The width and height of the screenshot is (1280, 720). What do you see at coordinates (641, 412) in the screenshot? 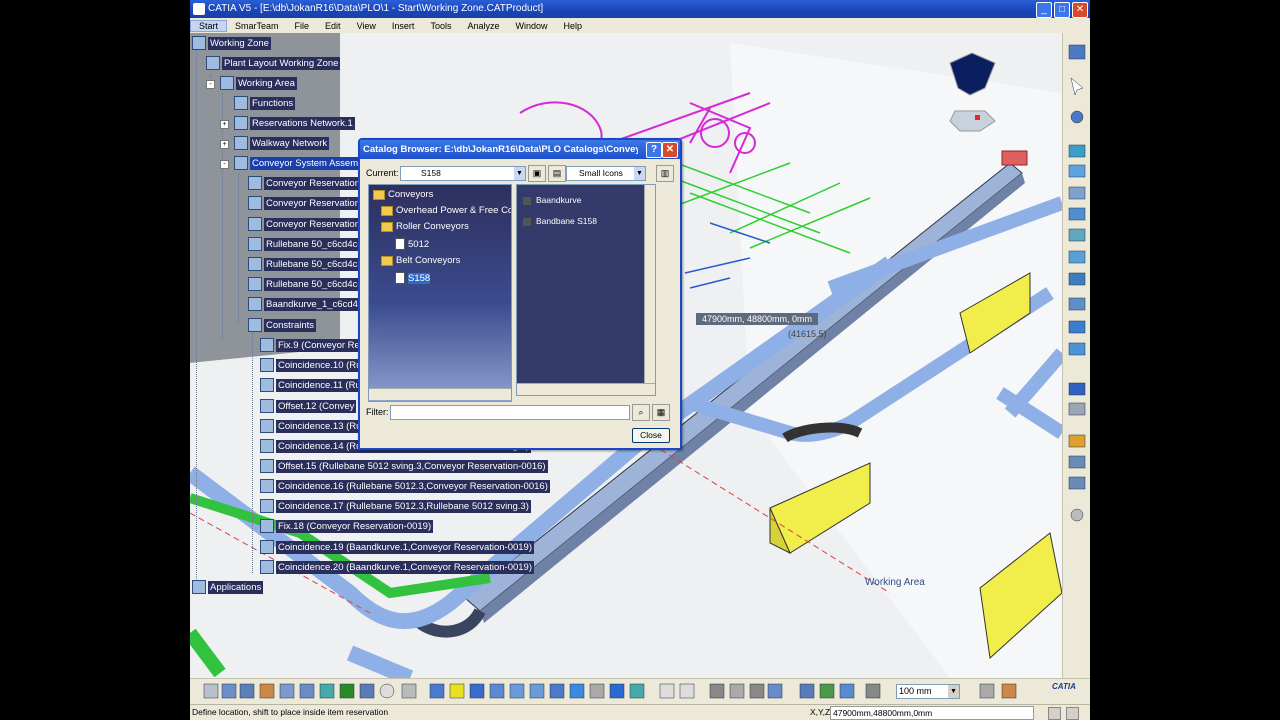
I see `search-binoculars-icon: ⌕` at bounding box center [641, 412].